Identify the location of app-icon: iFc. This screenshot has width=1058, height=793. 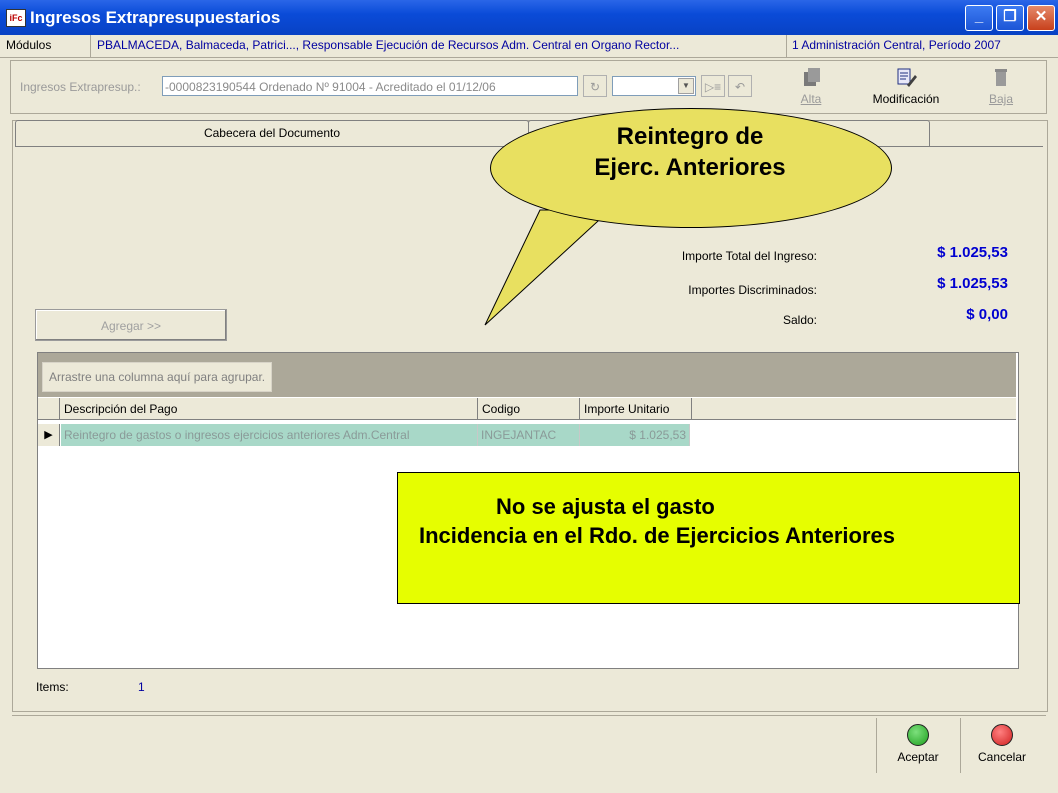
(16, 18).